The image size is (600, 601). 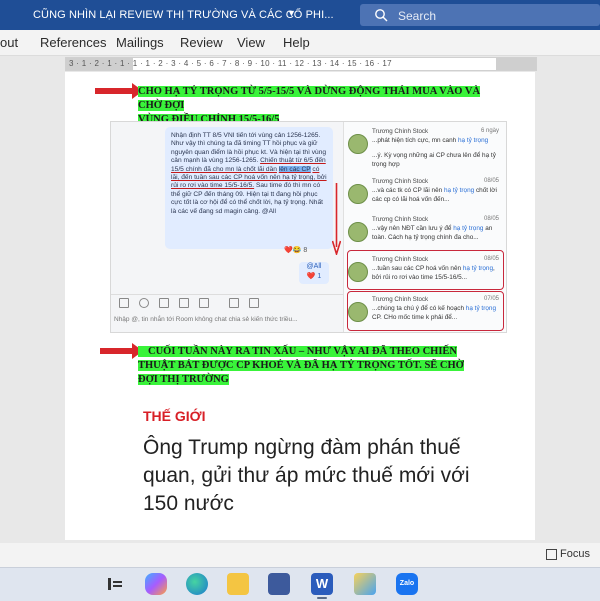 What do you see at coordinates (407, 584) in the screenshot?
I see `zalo-icon: Zalo` at bounding box center [407, 584].